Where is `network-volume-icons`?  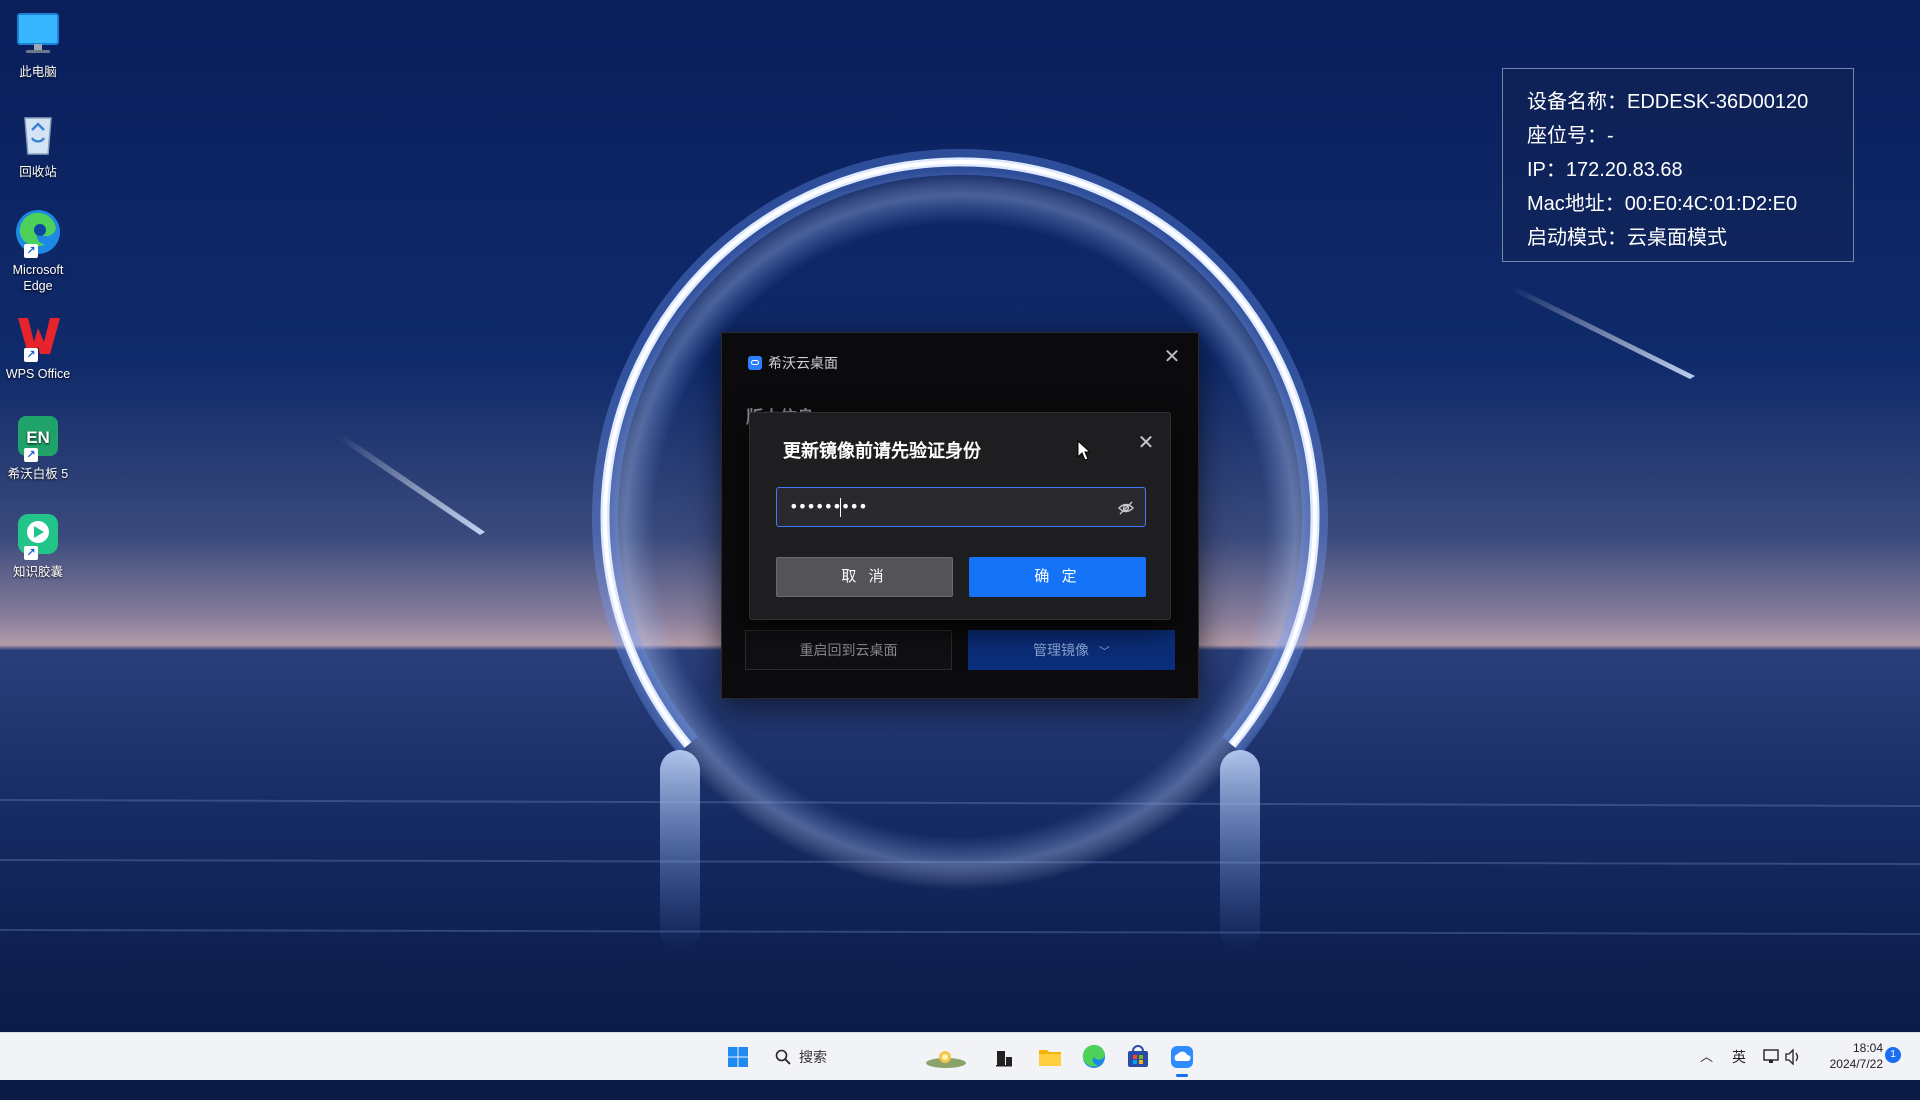
network-volume-icons is located at coordinates (1781, 1057).